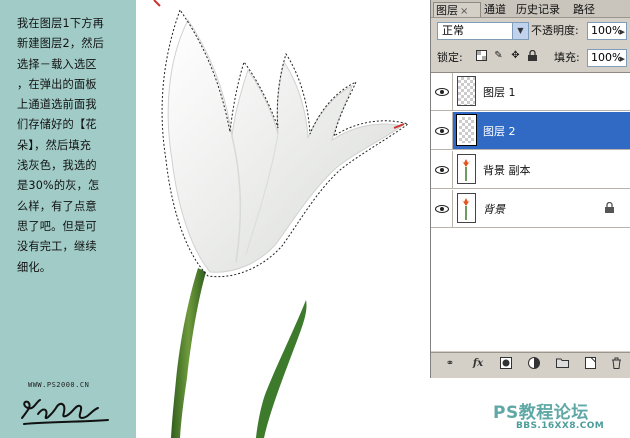 The image size is (630, 438). What do you see at coordinates (607, 58) in the screenshot?
I see `fill-input: 100% ▶` at bounding box center [607, 58].